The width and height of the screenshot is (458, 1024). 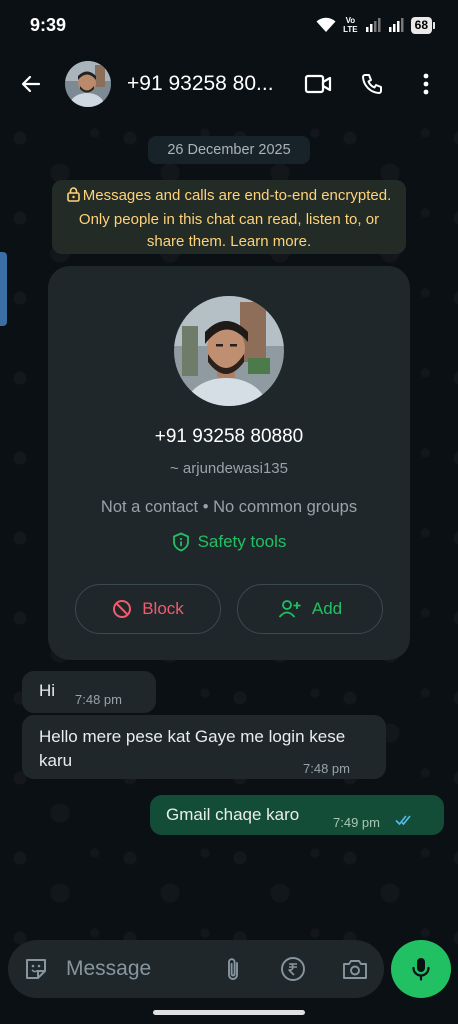 I want to click on signal-icon, so click(x=373, y=25).